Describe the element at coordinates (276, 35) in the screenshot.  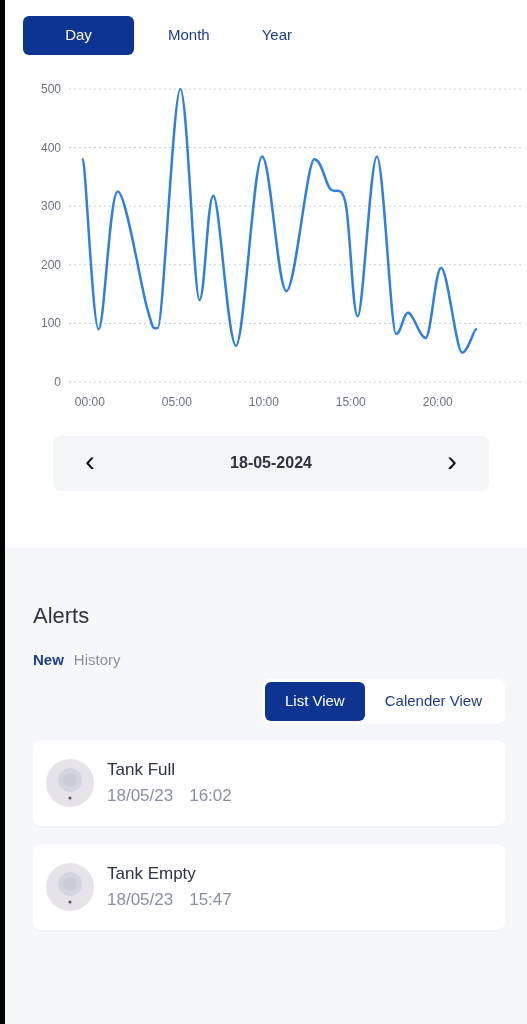
I see `period-tab: Year` at that location.